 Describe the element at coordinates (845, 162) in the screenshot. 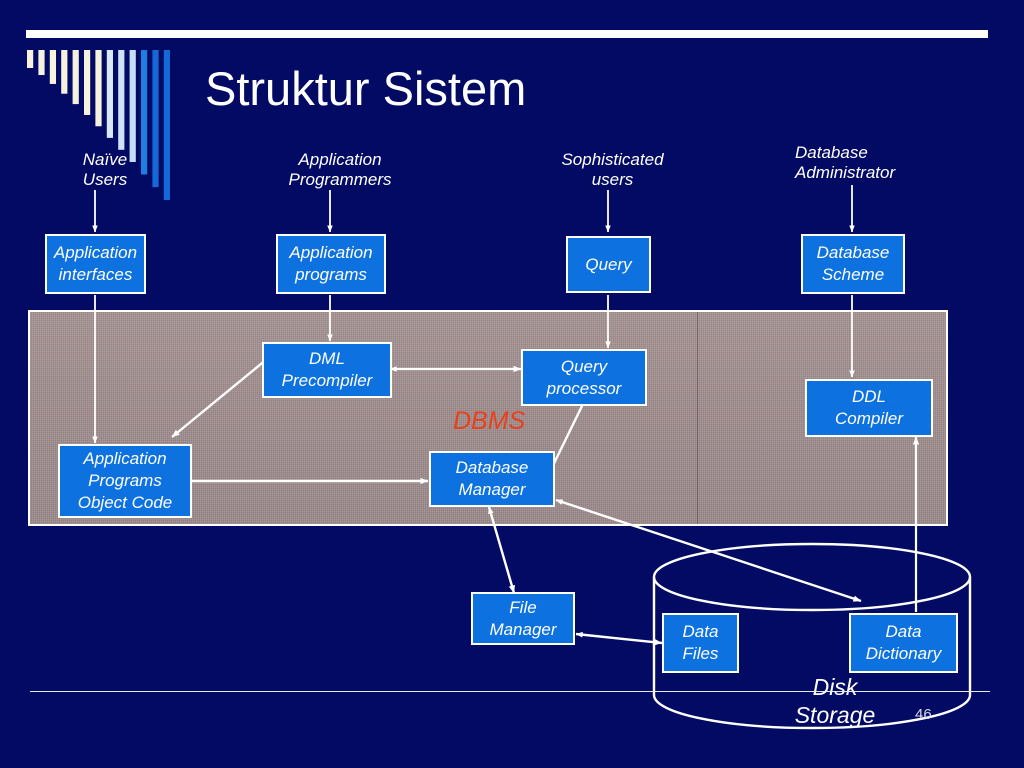

I see `actor-label-database-administrator: Database Administrator` at that location.